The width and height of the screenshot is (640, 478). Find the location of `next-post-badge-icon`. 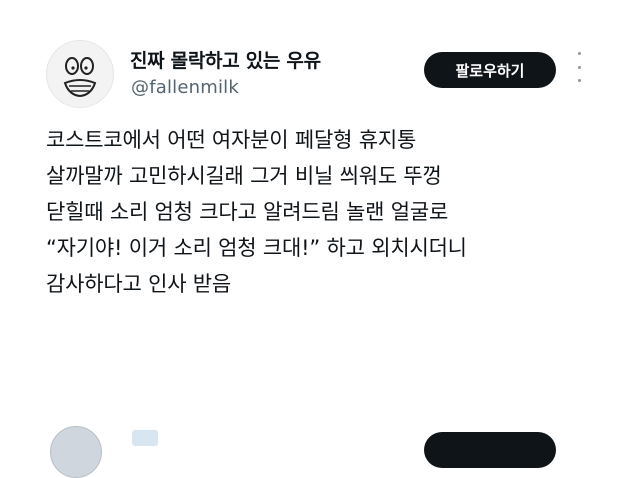

next-post-badge-icon is located at coordinates (145, 438).